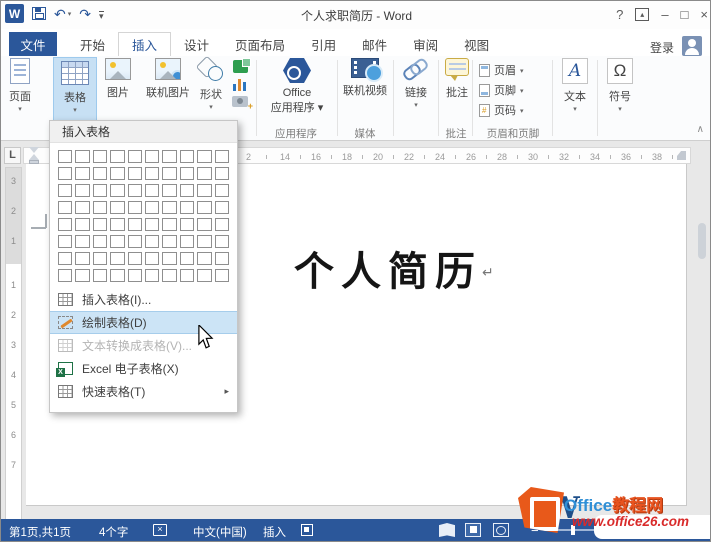  Describe the element at coordinates (143, 391) in the screenshot. I see `menu-item-quick-tables: 快速表格(T) ▸` at that location.